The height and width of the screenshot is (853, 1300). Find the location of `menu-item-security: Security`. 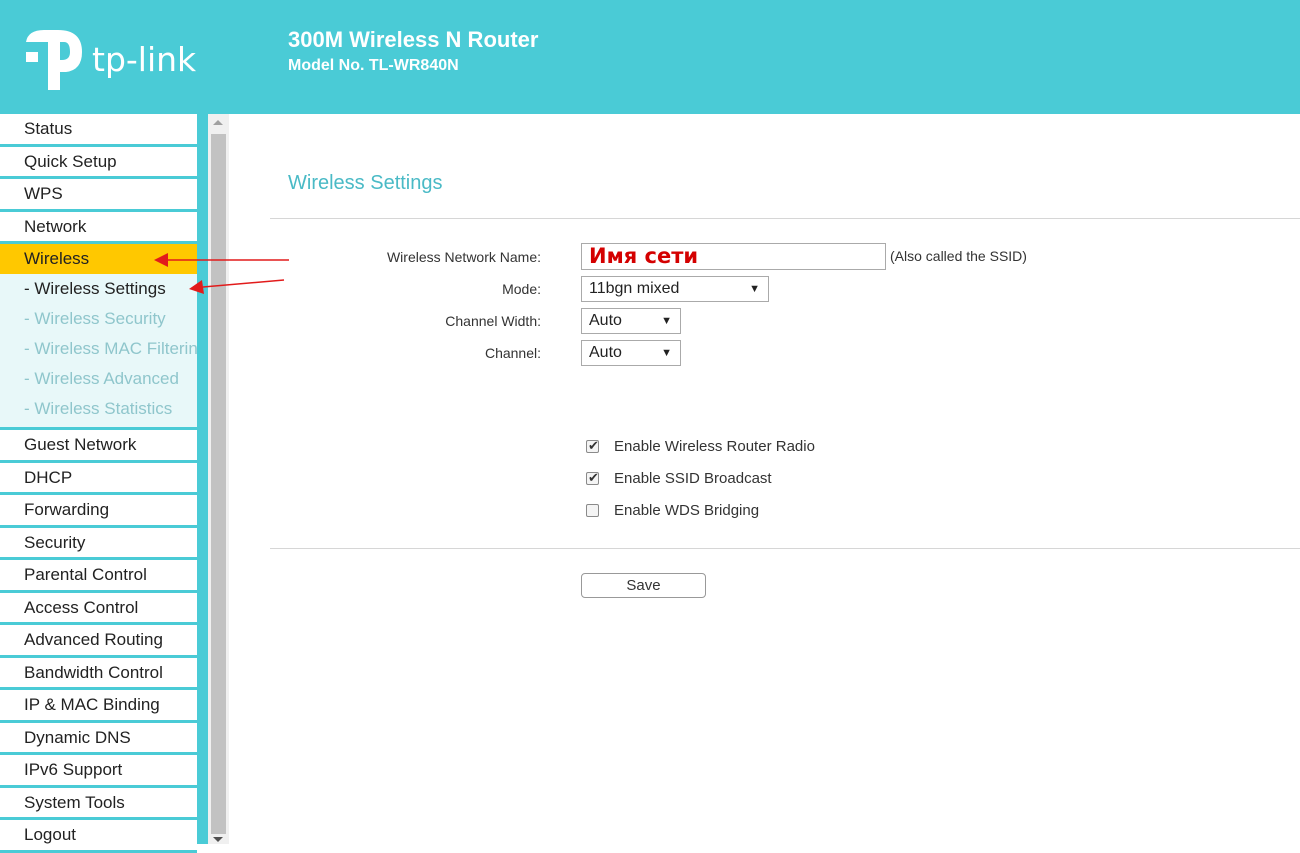

menu-item-security: Security is located at coordinates (98, 543).